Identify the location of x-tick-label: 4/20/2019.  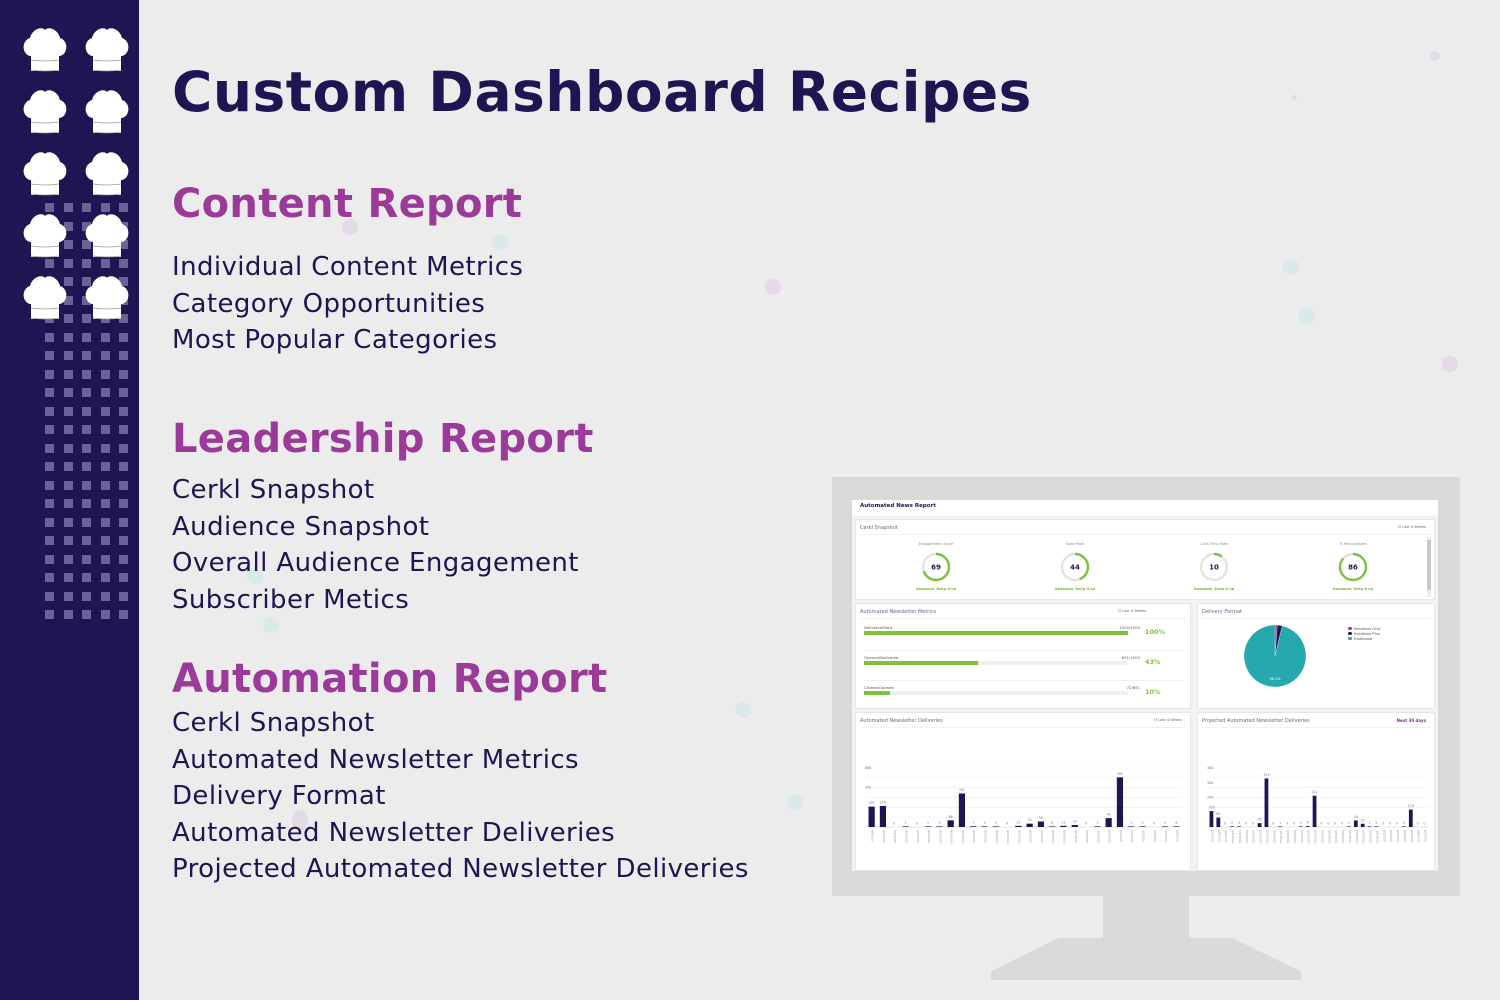
(997, 837).